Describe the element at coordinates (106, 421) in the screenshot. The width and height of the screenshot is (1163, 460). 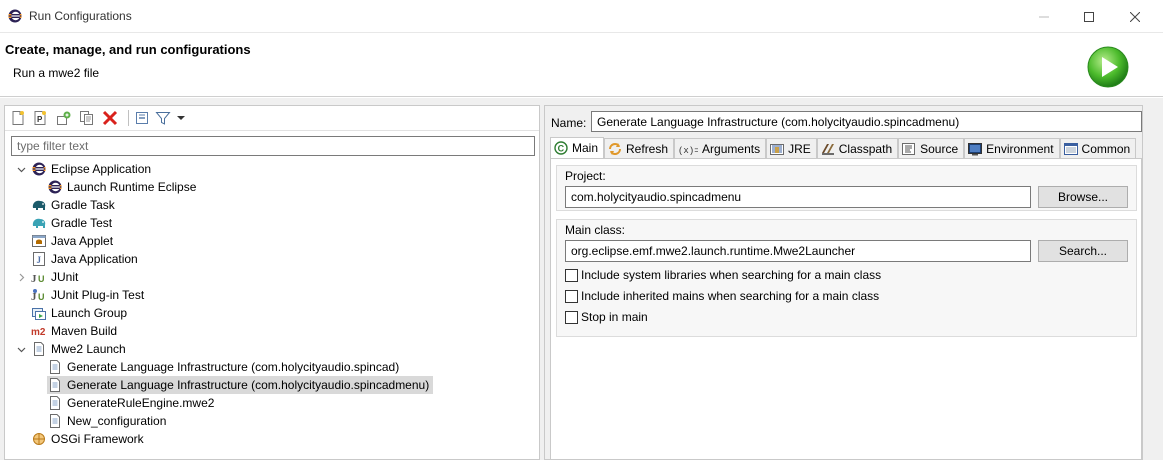
I see `tree-item-new-configuration: New_configuration` at that location.